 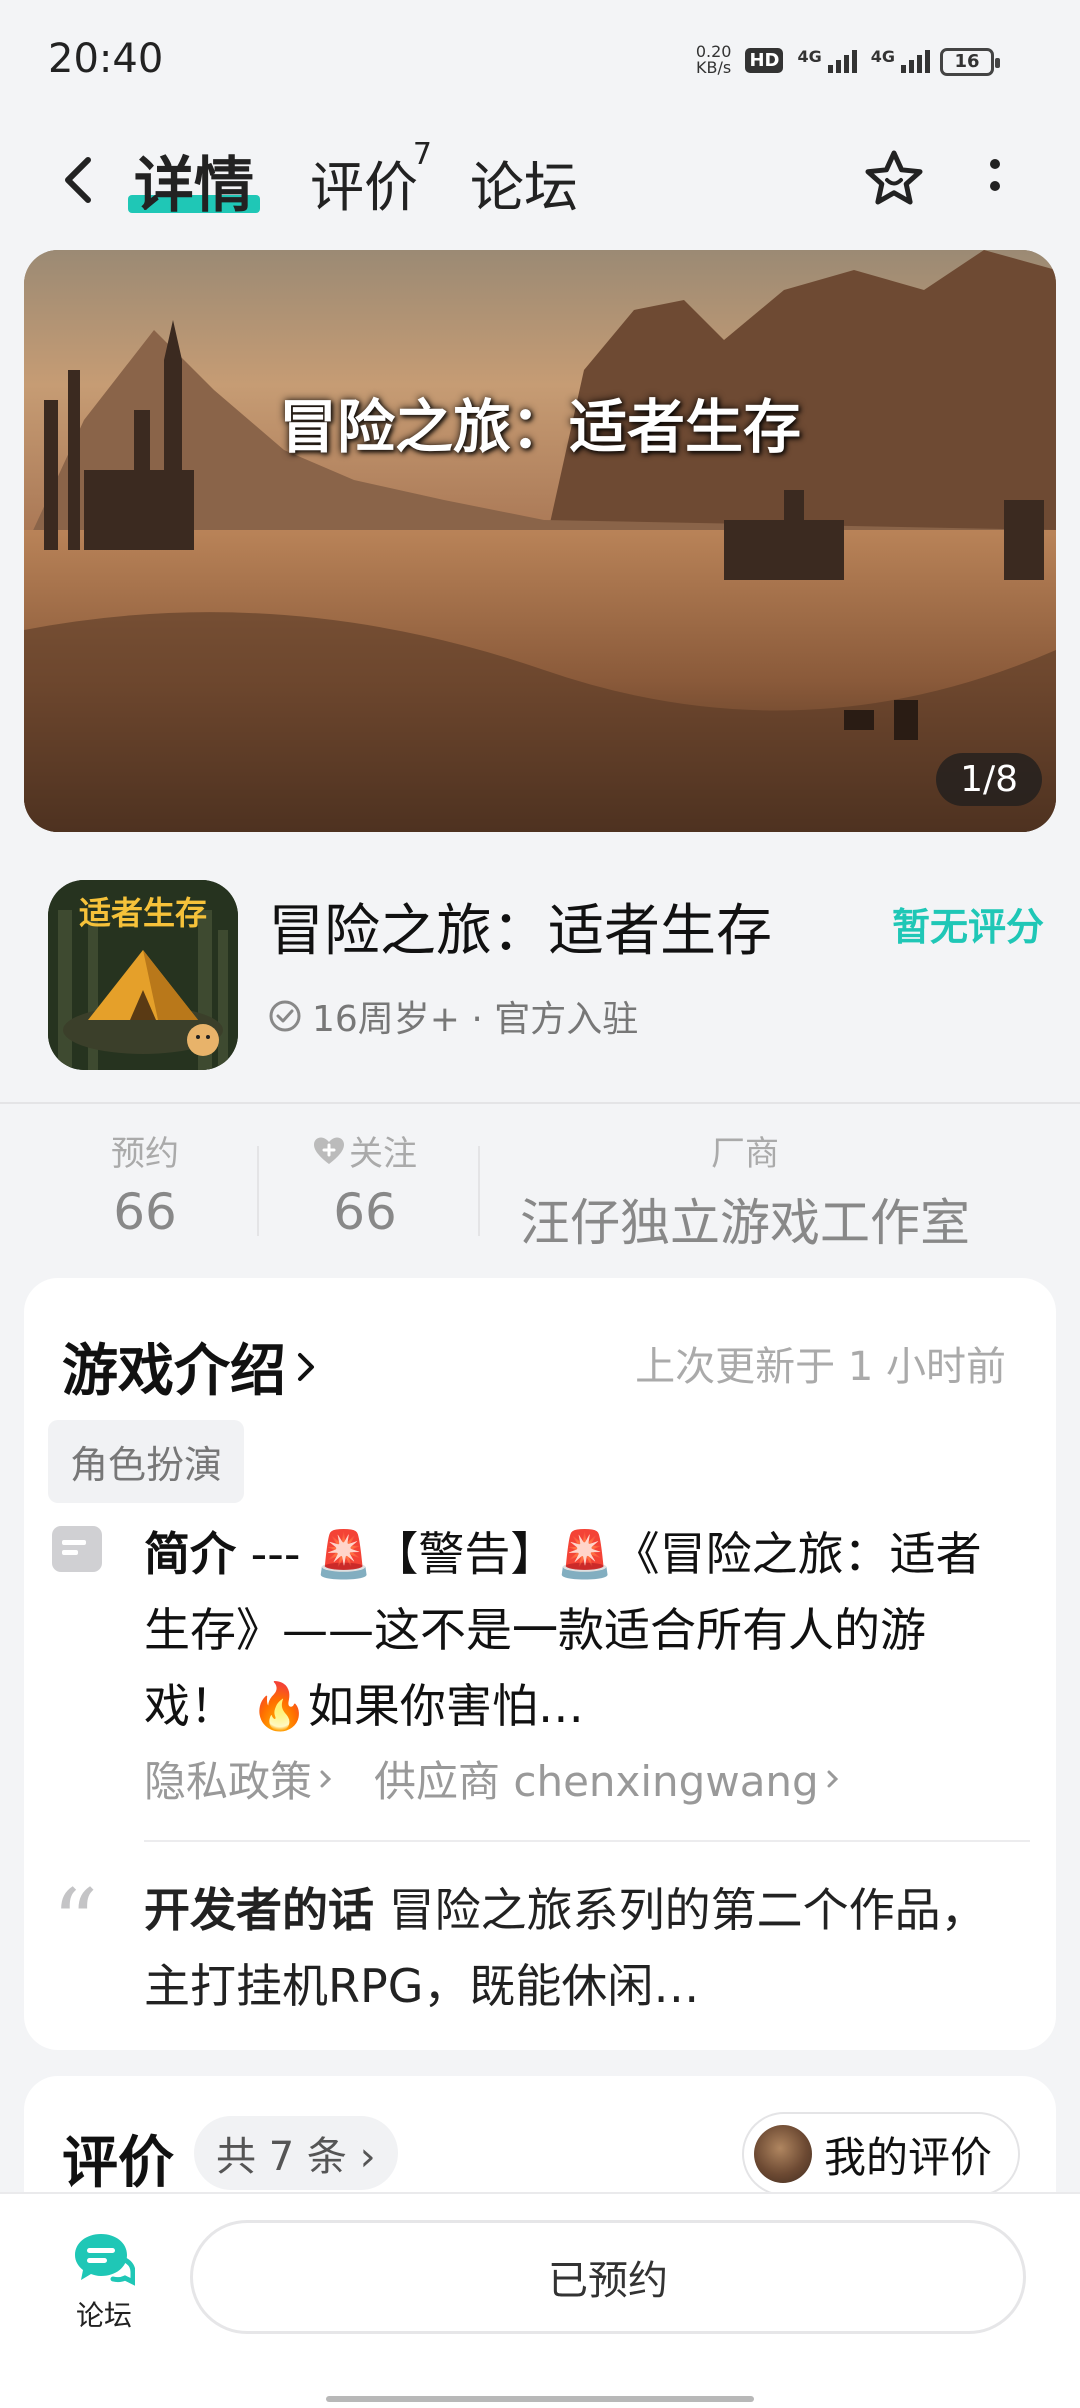 What do you see at coordinates (106, 59) in the screenshot?
I see `status-time: 20:40` at bounding box center [106, 59].